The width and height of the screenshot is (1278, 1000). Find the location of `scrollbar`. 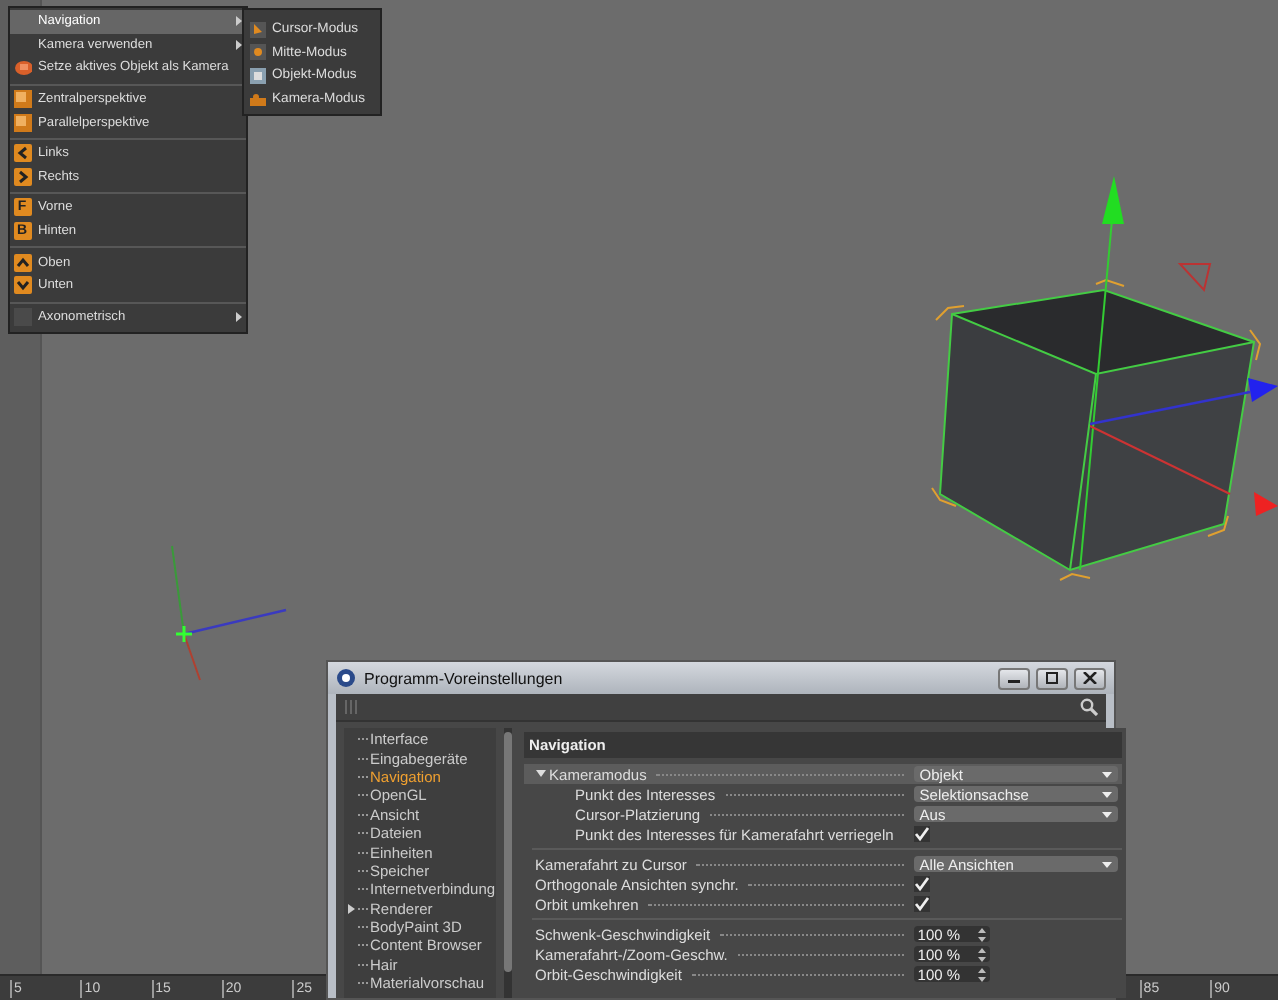

scrollbar is located at coordinates (507, 863).